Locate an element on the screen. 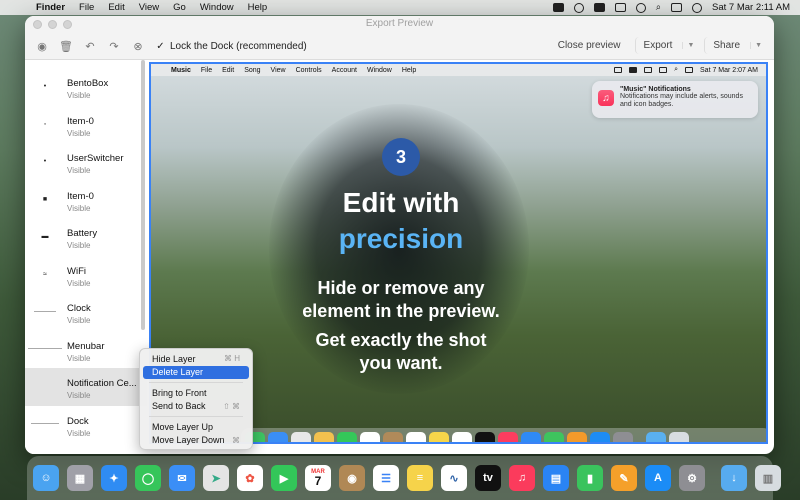 The width and height of the screenshot is (800, 500). preview-contacts-icon is located at coordinates (393, 437).